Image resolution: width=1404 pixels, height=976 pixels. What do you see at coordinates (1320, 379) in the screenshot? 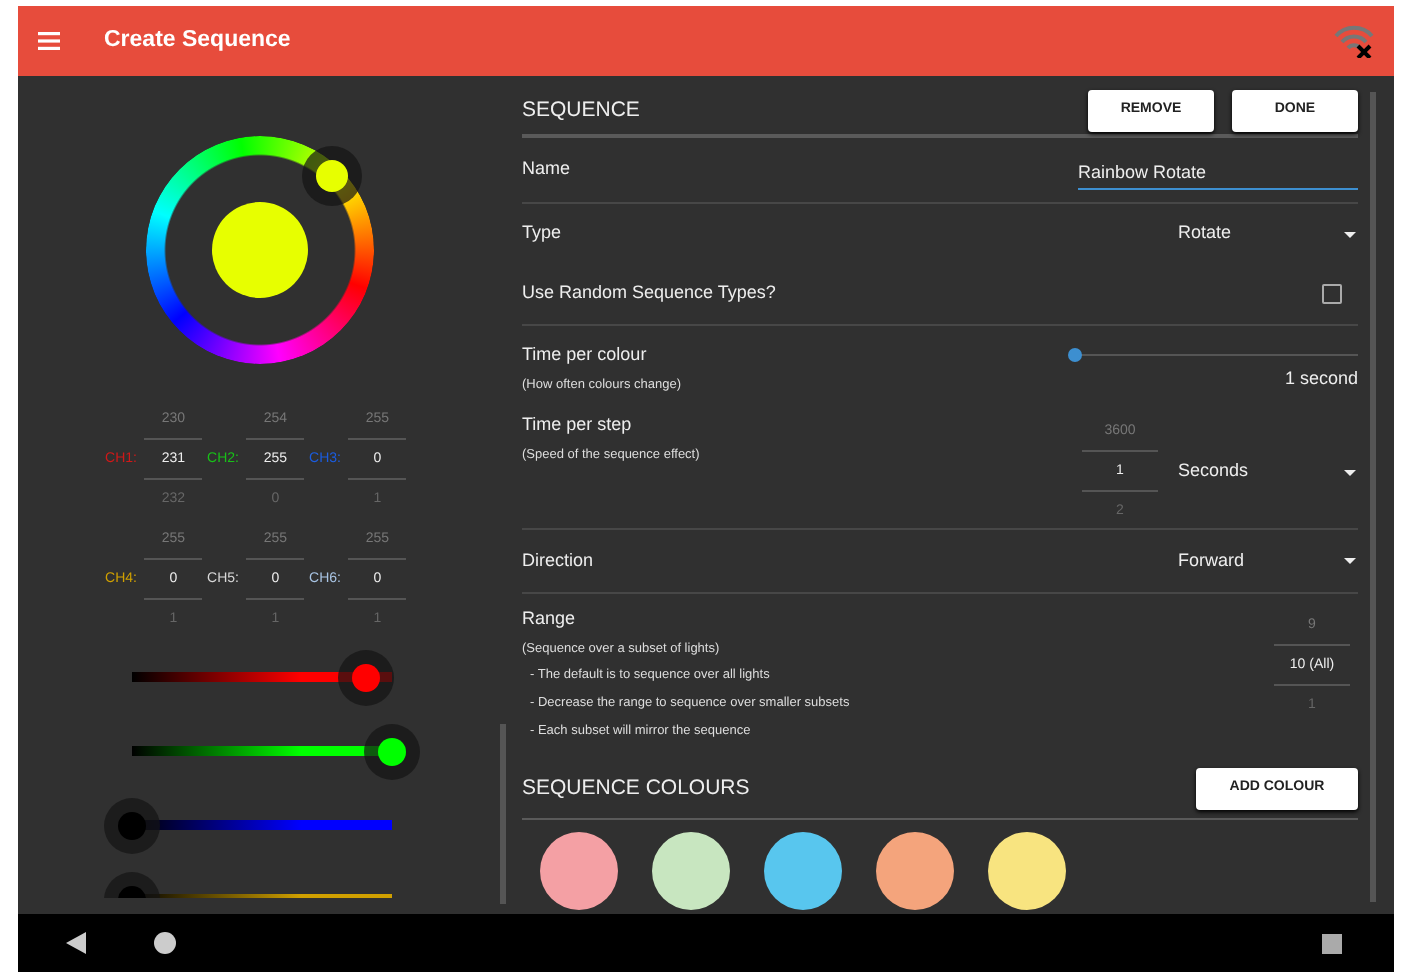
I see `slider-reading: 1 second` at bounding box center [1320, 379].